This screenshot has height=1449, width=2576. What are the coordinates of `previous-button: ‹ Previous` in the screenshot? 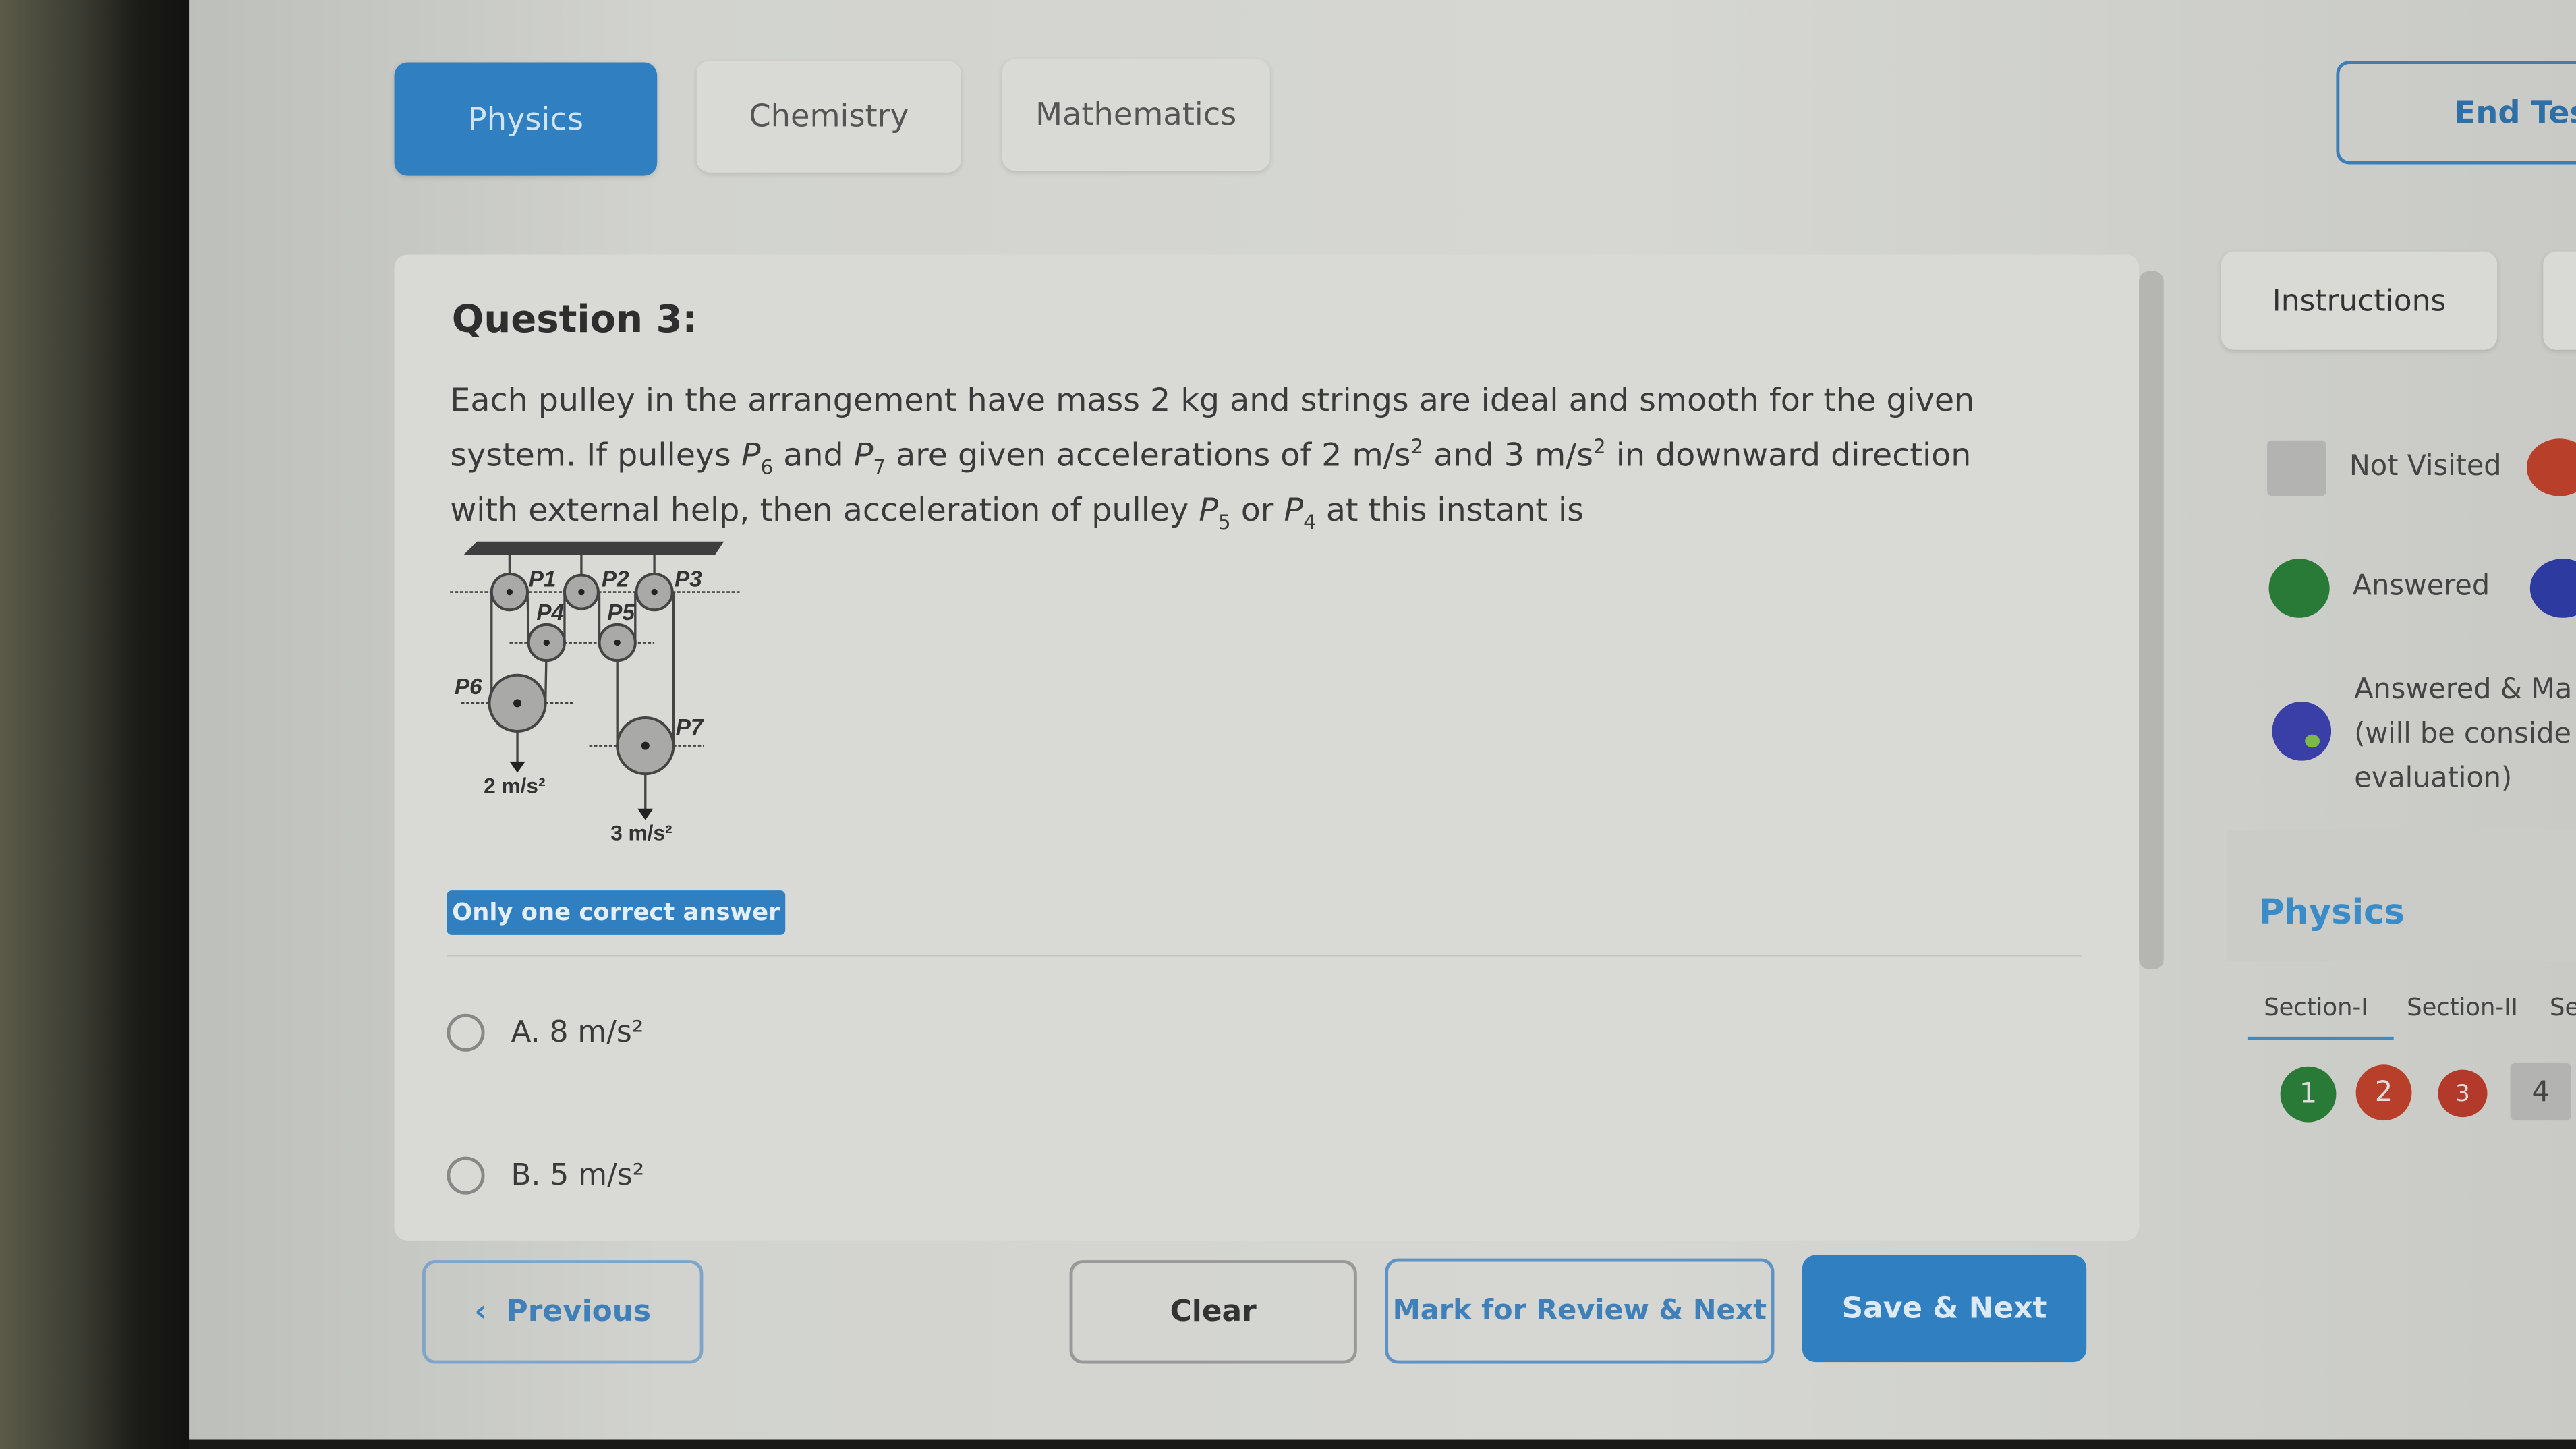 It's located at (563, 1312).